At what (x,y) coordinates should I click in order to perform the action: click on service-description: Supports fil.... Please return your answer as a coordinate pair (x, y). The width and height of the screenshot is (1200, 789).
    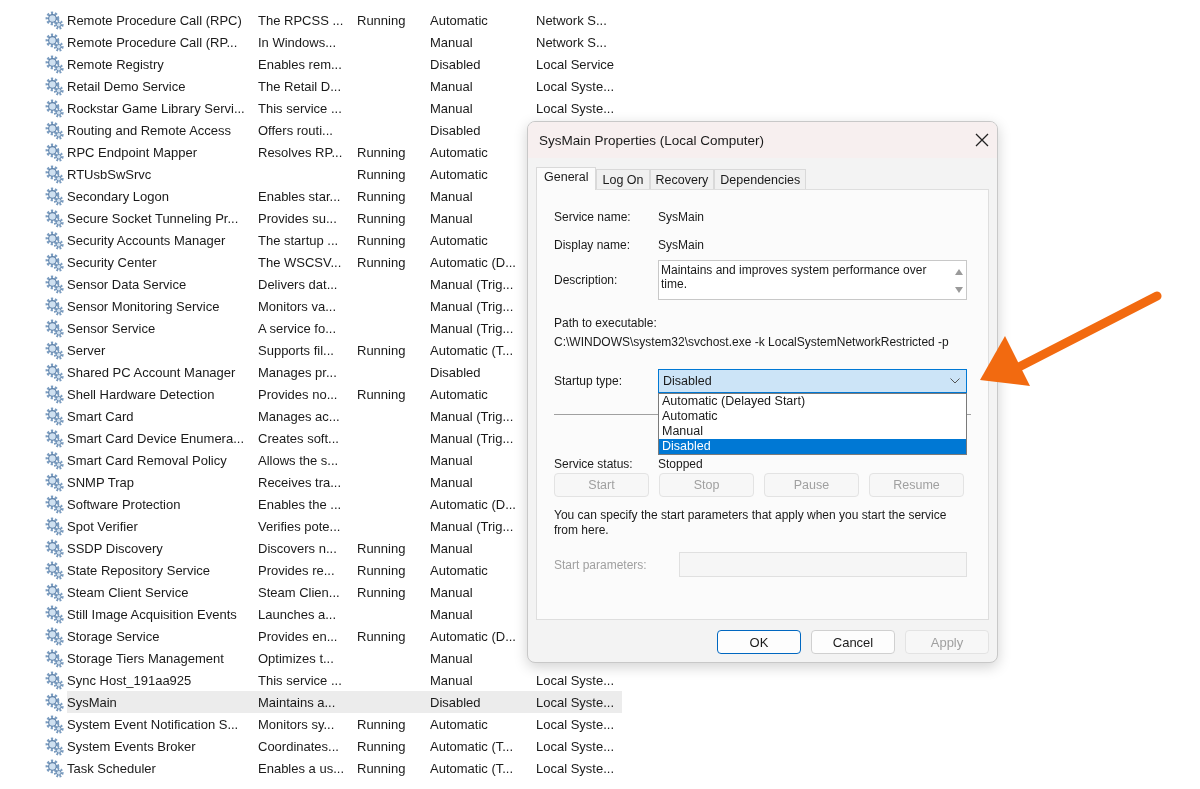
    Looking at the image, I should click on (296, 350).